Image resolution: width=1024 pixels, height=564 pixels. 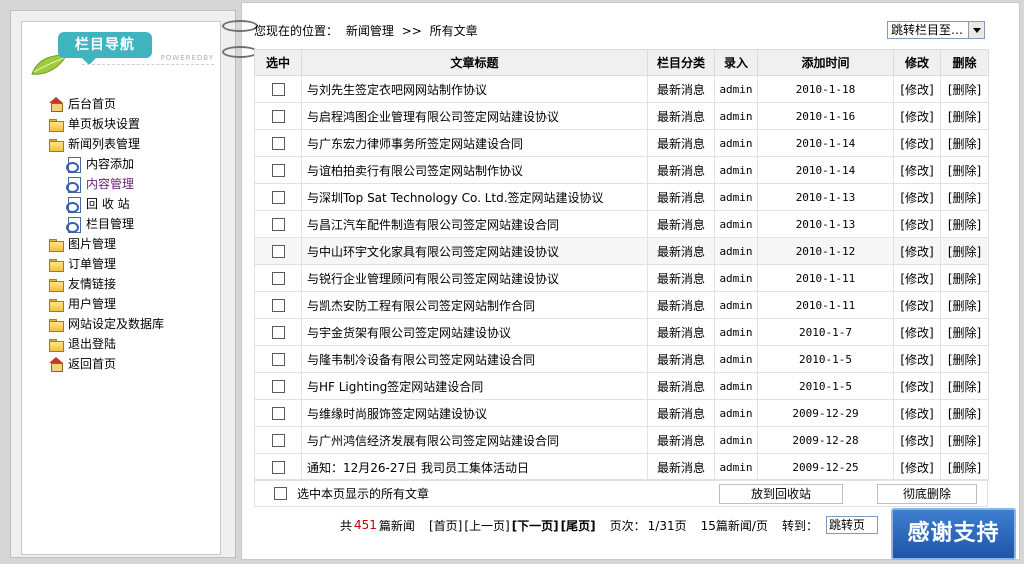 I want to click on nav-item-image-manage: 图片管理, so click(x=106, y=244).